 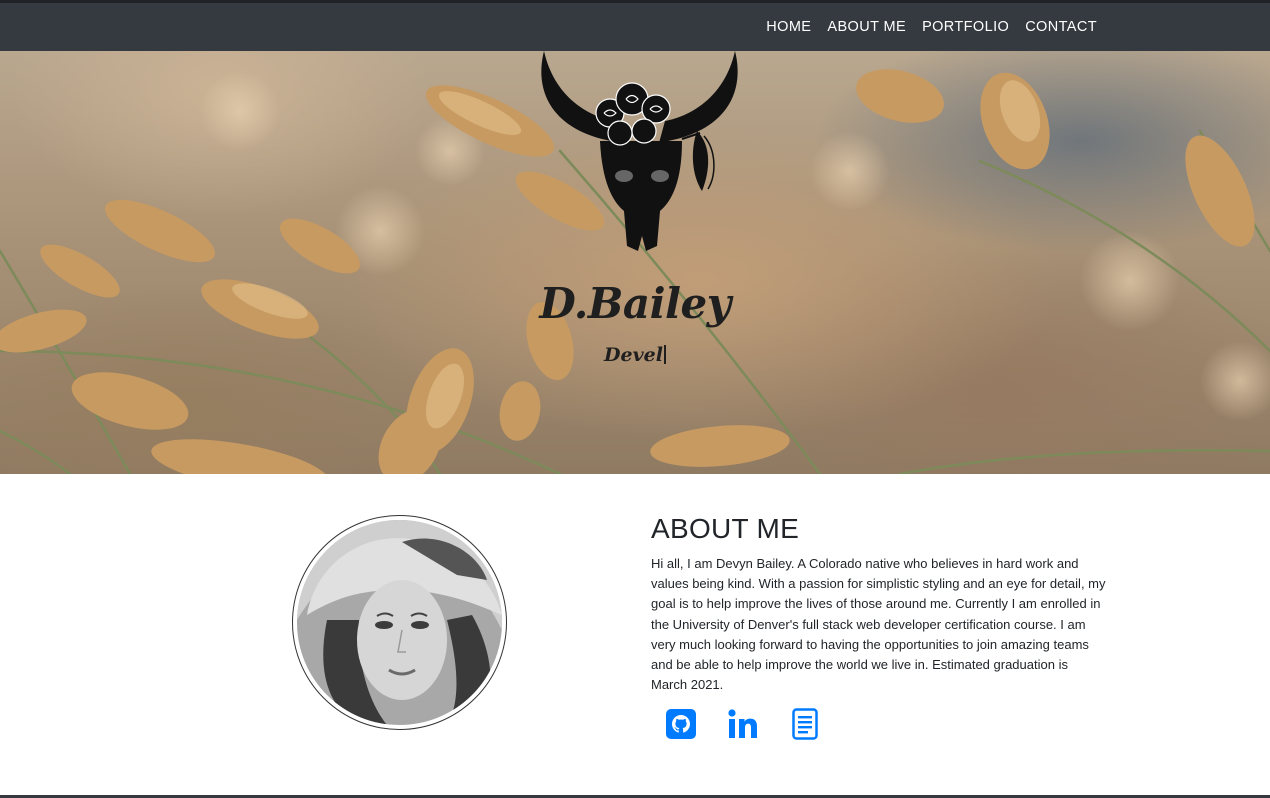 I want to click on nav-contact-link: CONTACT, so click(x=1061, y=27).